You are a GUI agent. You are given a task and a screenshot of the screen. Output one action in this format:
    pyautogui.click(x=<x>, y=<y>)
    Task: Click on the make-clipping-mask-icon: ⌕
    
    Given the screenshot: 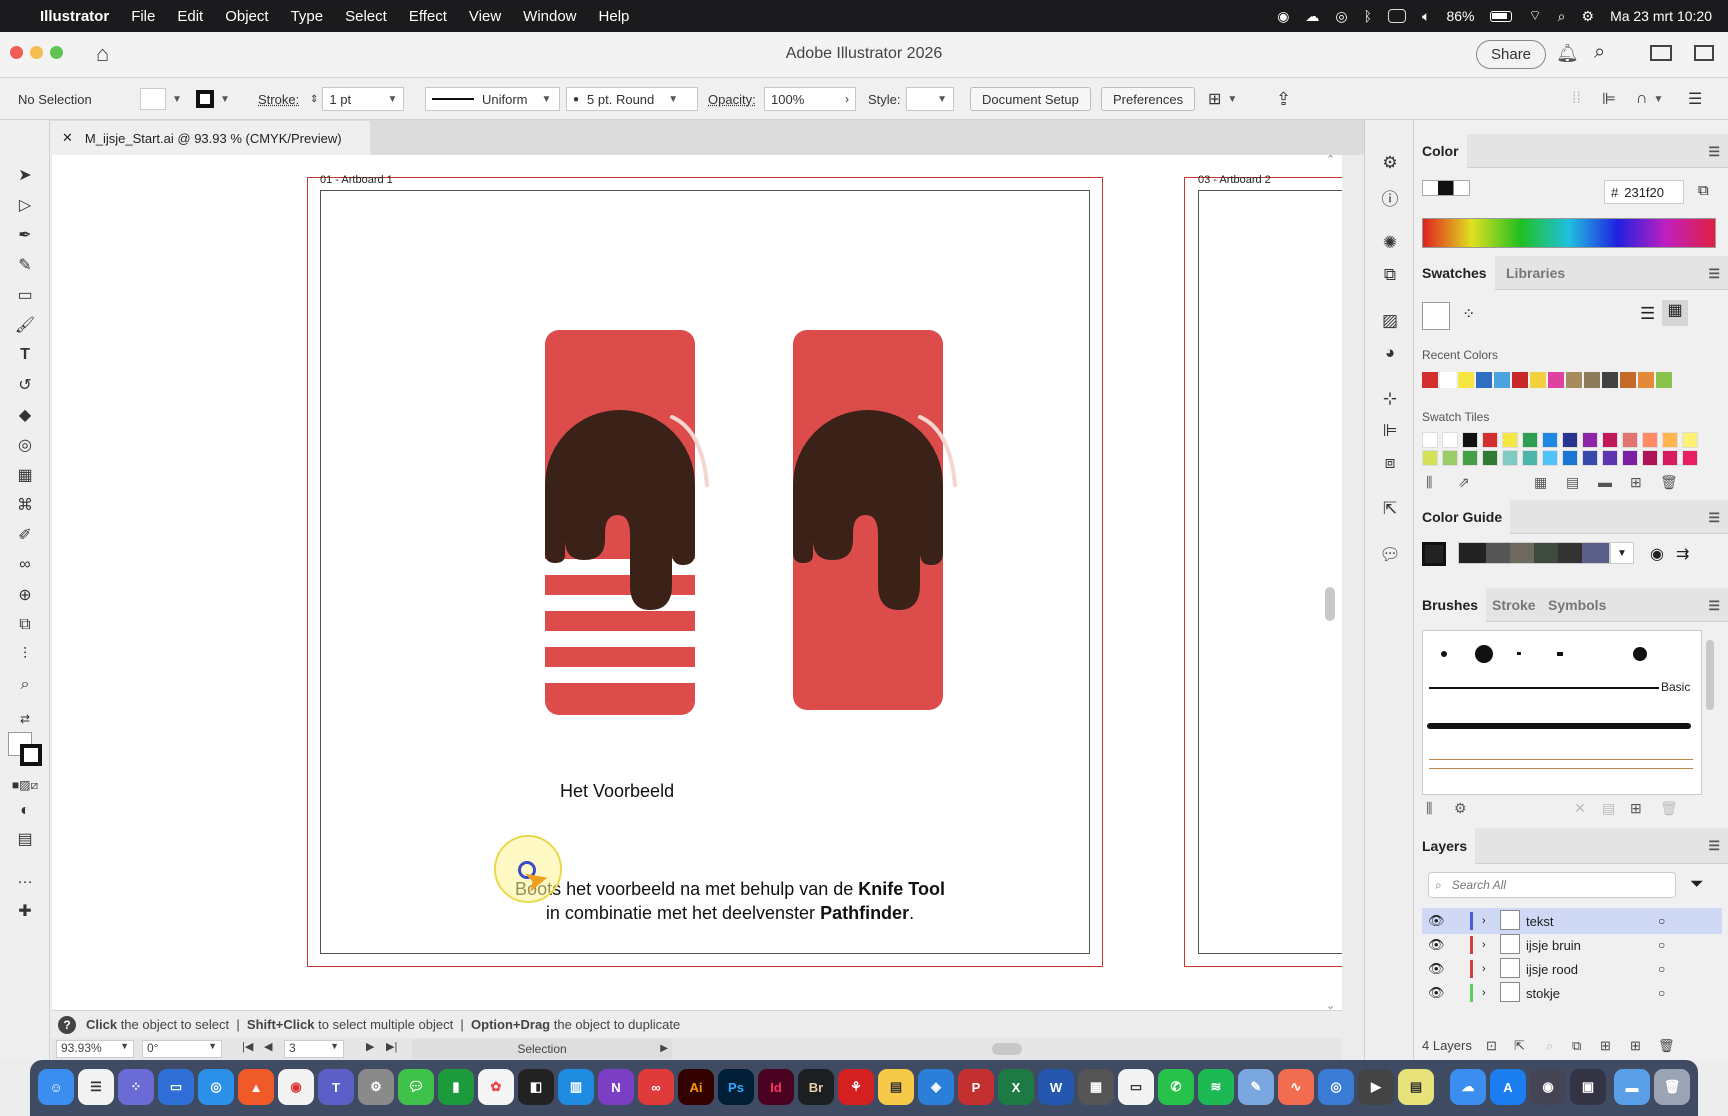 What is the action you would take?
    pyautogui.click(x=1549, y=1046)
    